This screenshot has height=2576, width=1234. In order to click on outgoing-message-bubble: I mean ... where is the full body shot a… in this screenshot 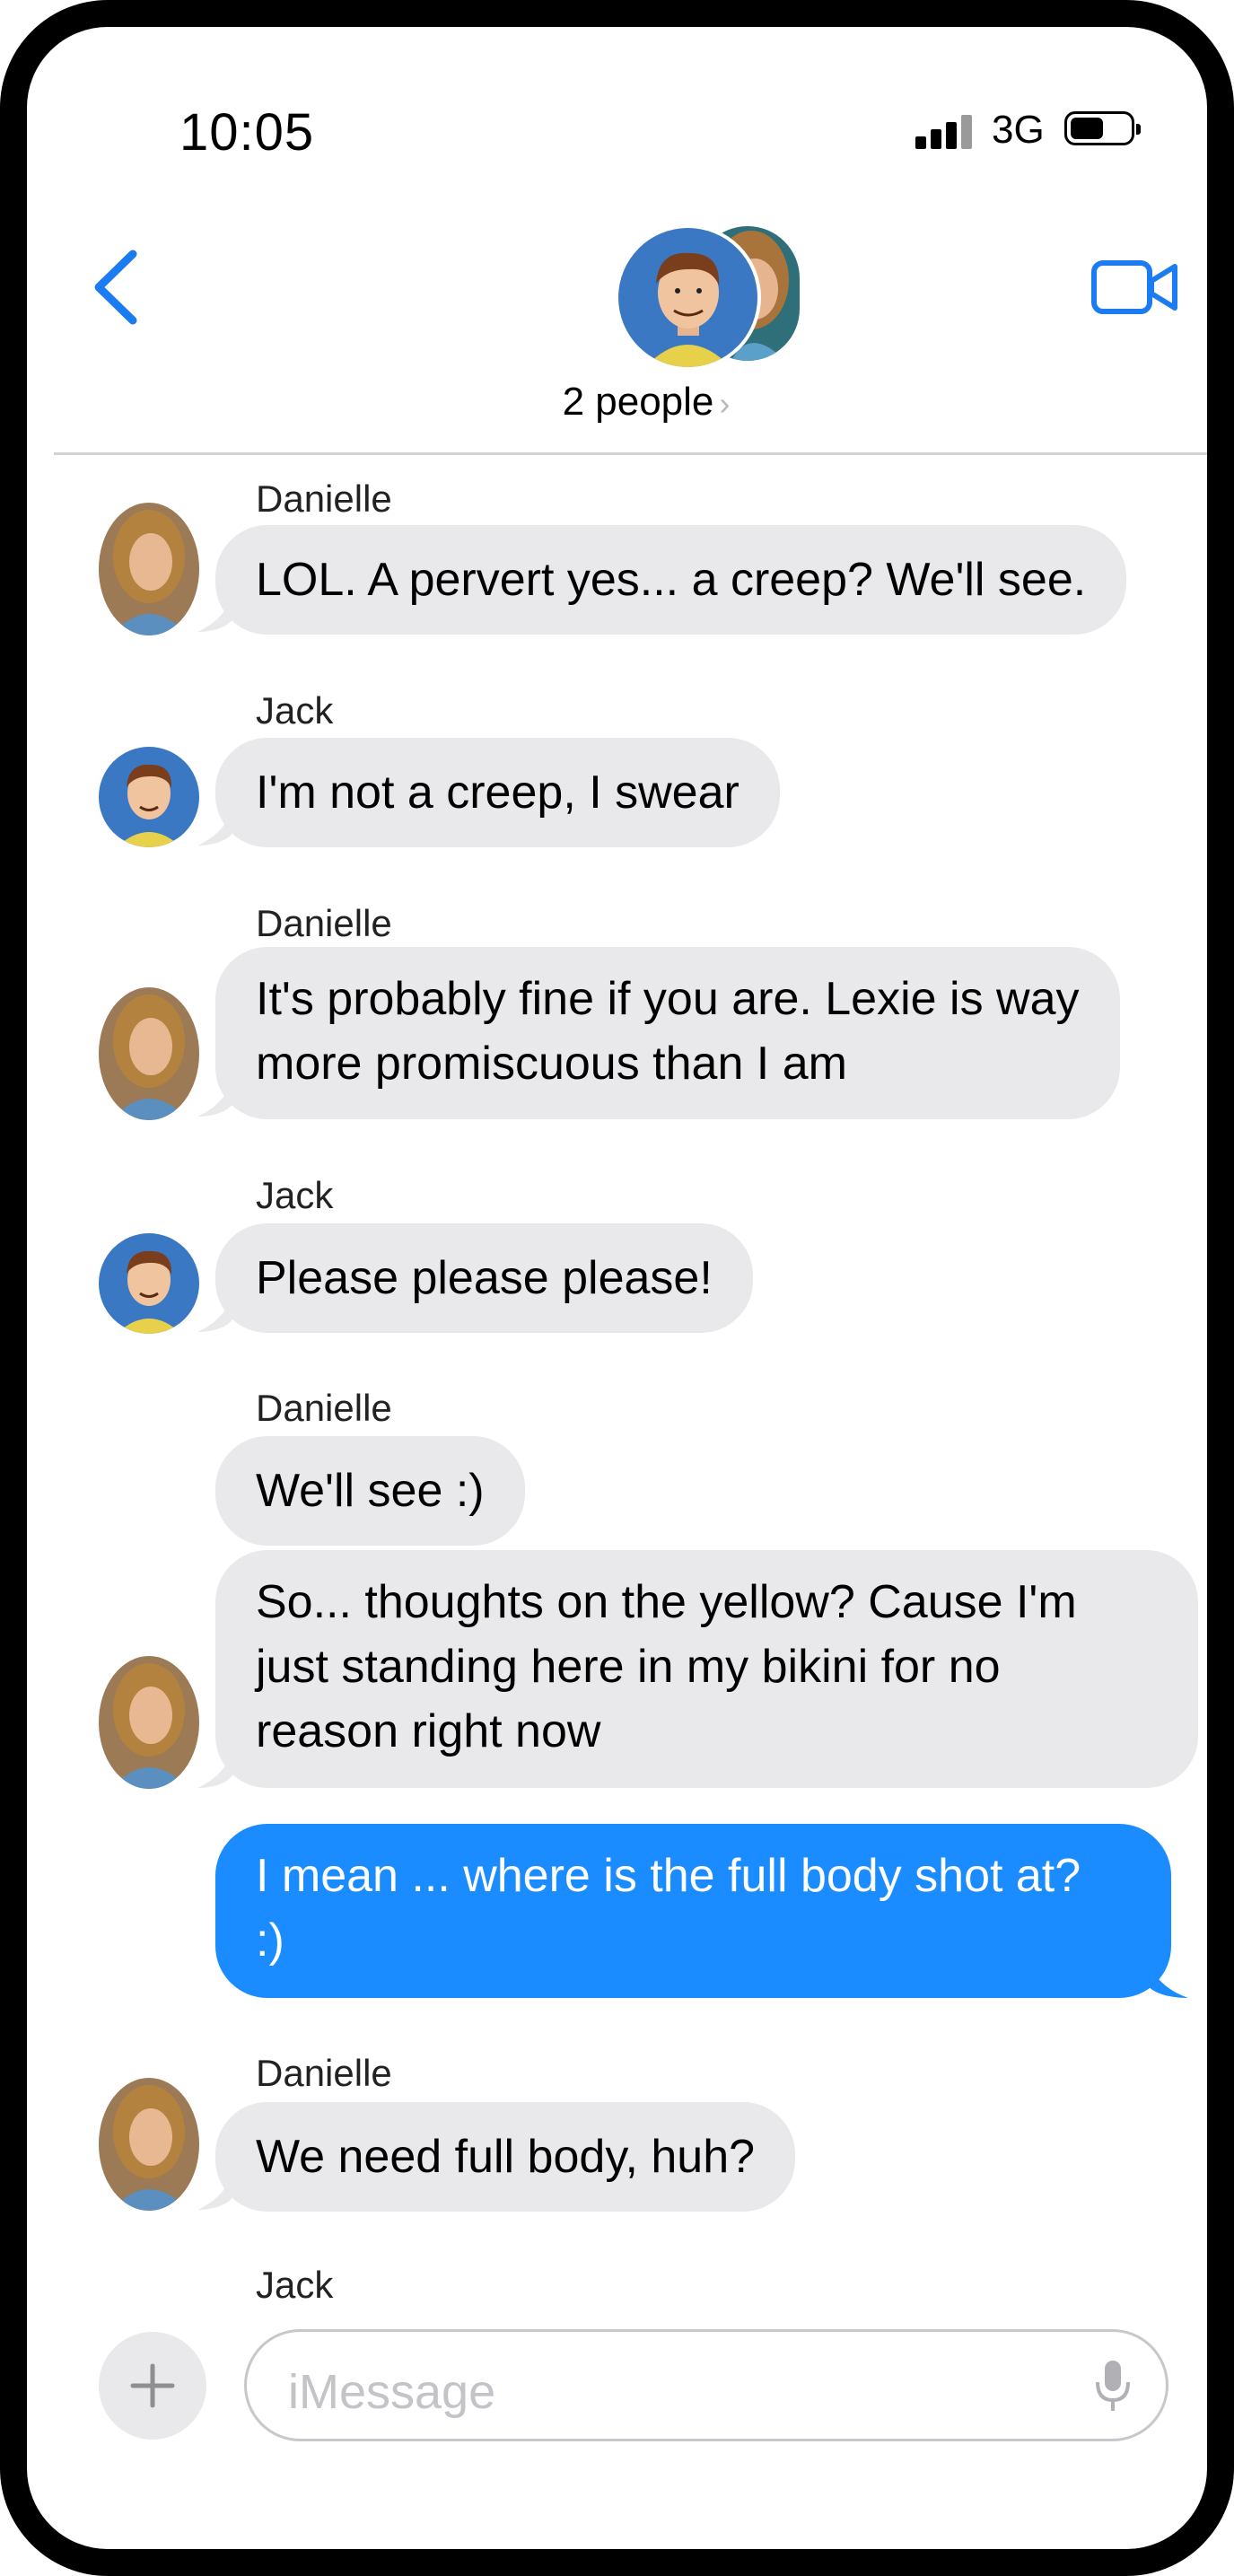, I will do `click(693, 1911)`.